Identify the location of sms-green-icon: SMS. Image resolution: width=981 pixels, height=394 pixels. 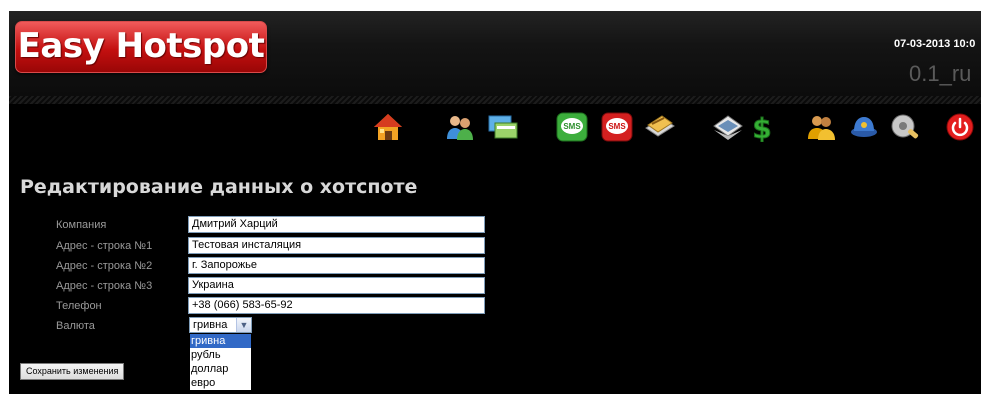
(572, 127).